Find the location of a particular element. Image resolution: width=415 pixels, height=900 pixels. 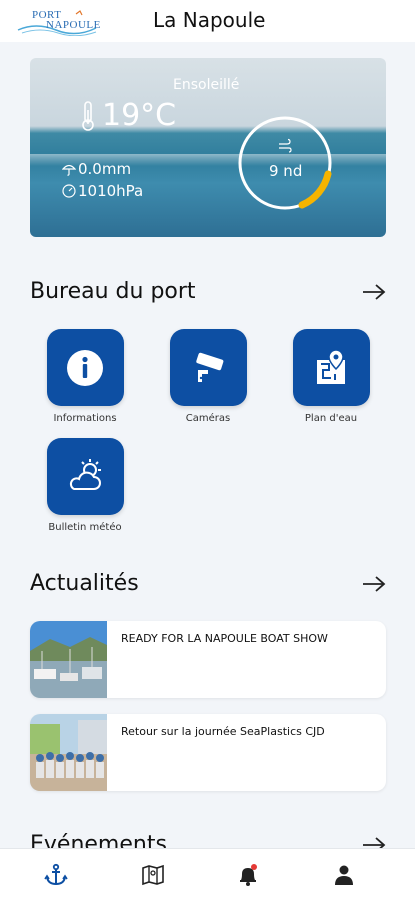

plan-d-eau-button is located at coordinates (331, 367).